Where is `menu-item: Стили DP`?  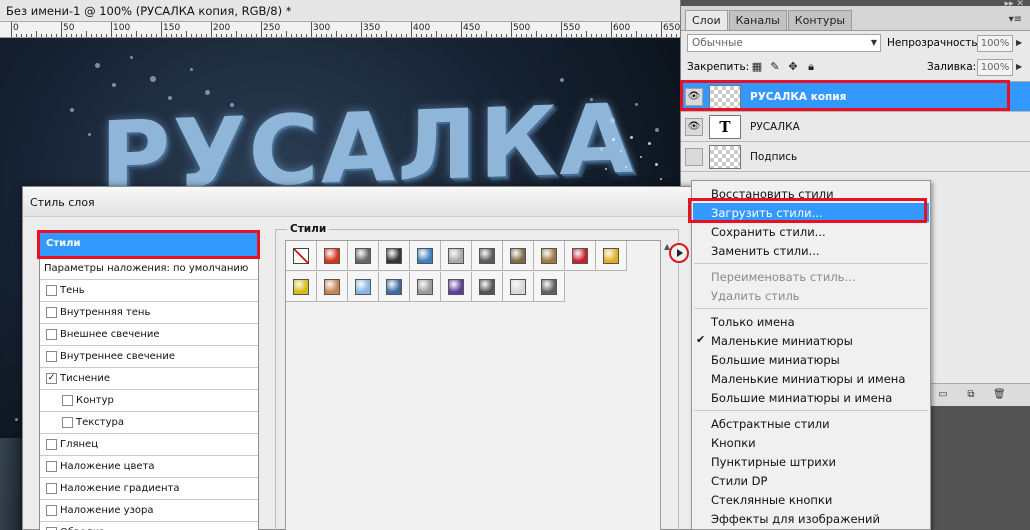 menu-item: Стили DP is located at coordinates (811, 480).